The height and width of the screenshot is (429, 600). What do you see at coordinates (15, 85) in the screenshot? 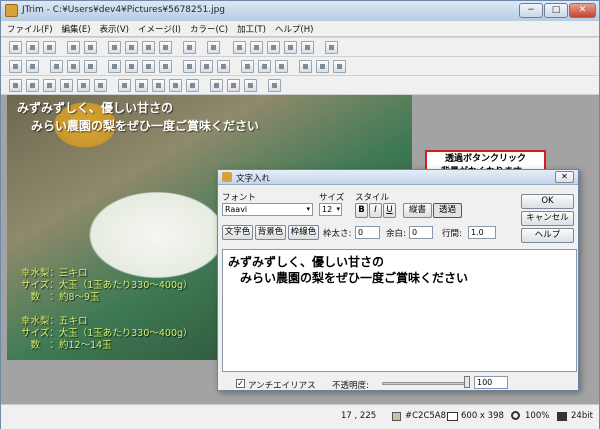
I see `grayscale-icon` at bounding box center [15, 85].